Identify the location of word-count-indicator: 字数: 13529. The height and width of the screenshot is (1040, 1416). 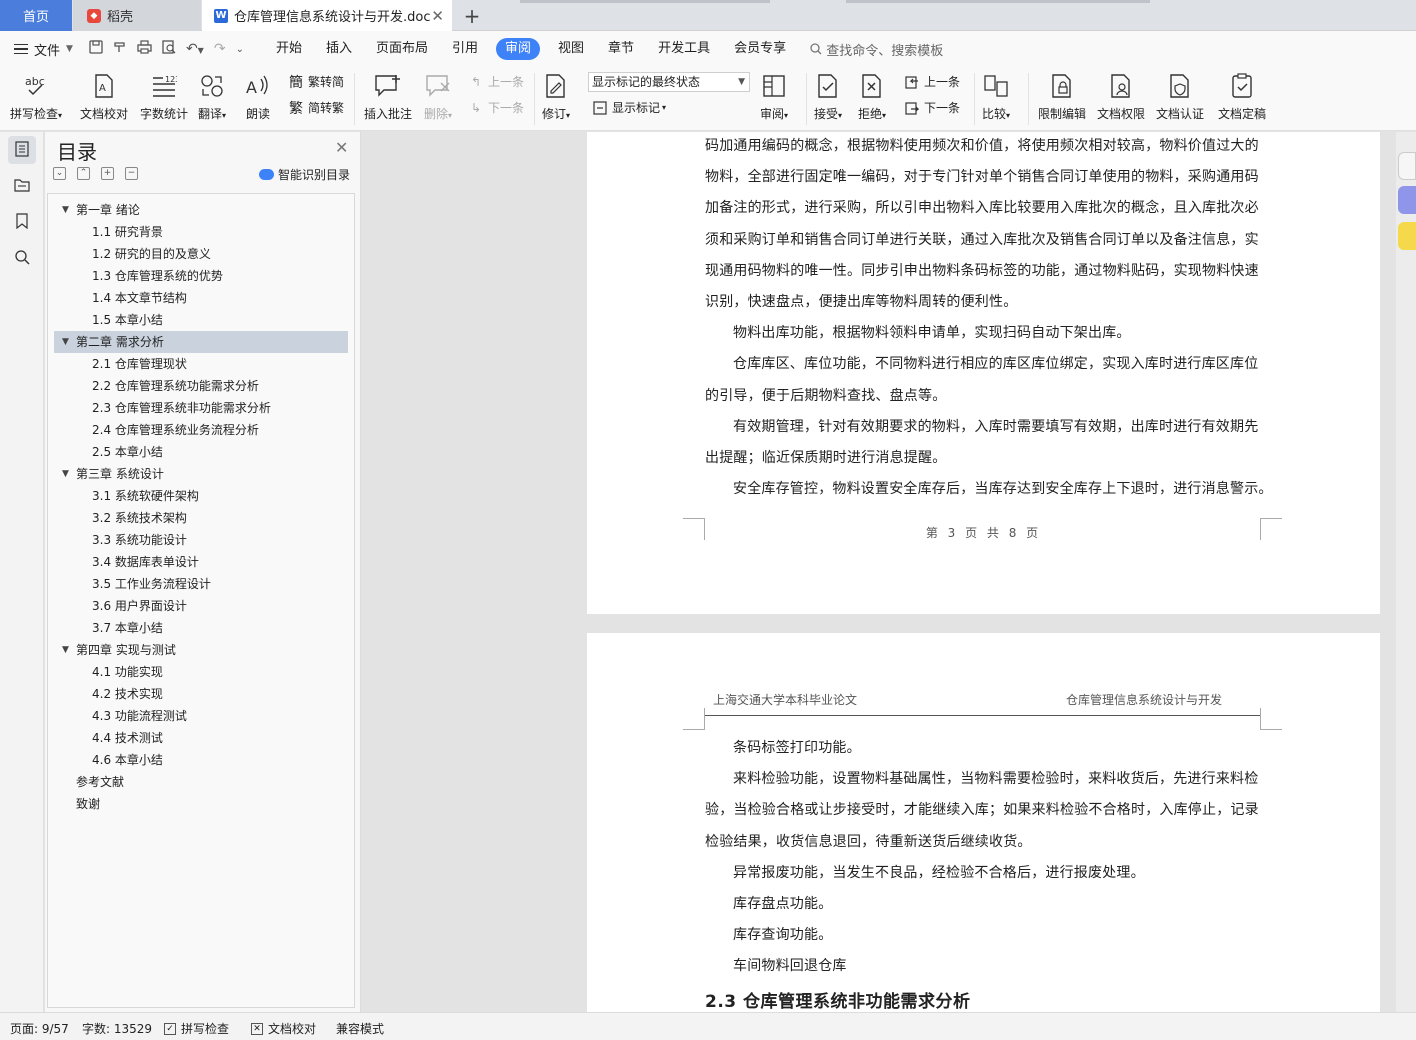
(117, 1028).